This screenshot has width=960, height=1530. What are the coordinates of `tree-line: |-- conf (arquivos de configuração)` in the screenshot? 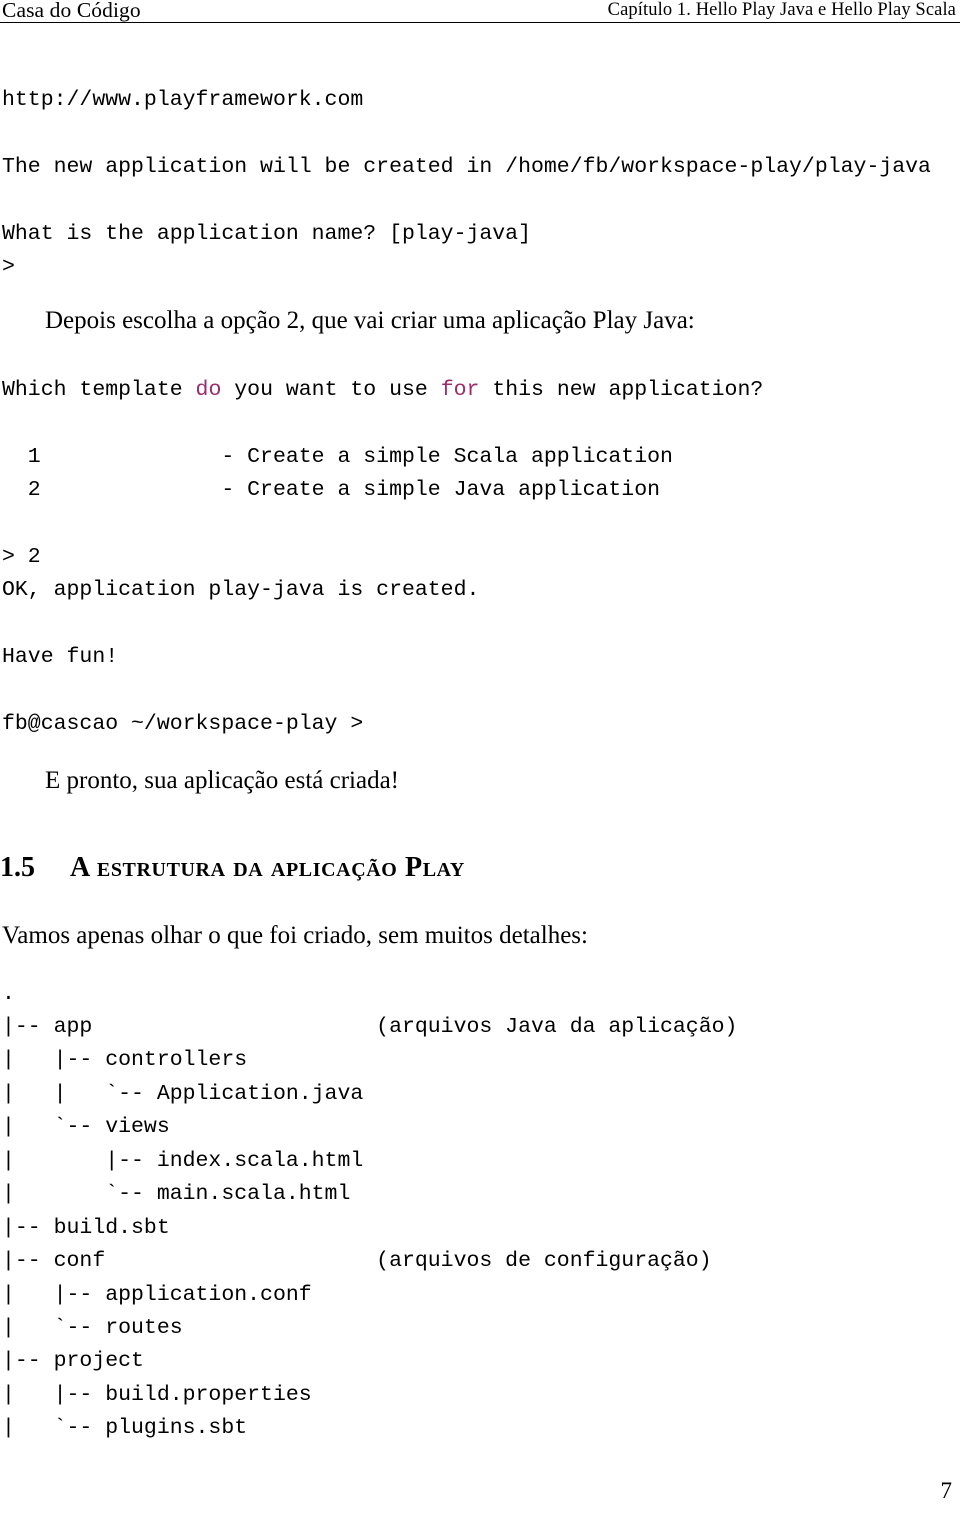 It's located at (357, 1261).